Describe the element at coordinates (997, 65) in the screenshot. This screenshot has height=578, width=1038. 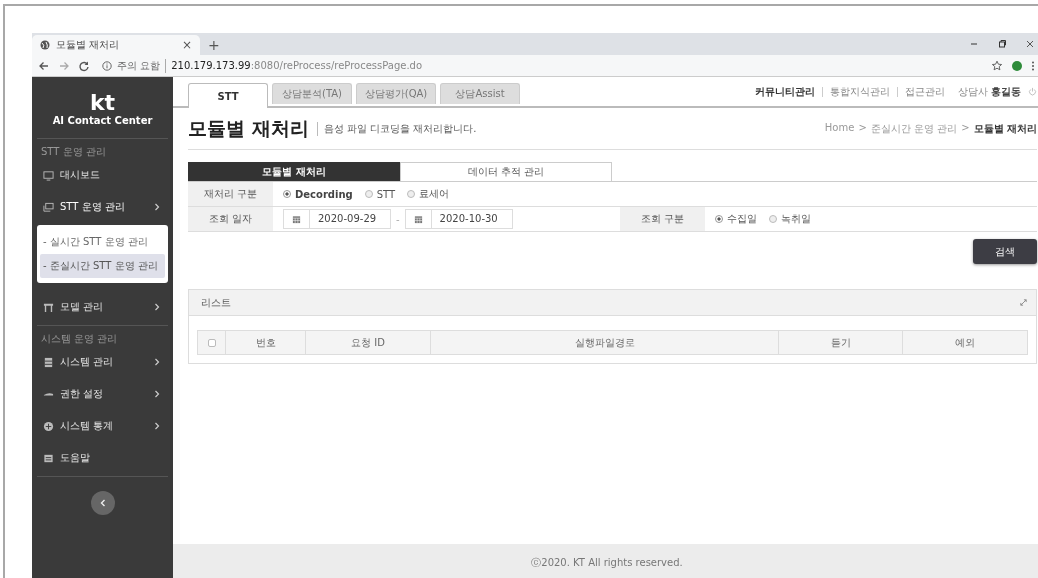
I see `star-icon` at that location.